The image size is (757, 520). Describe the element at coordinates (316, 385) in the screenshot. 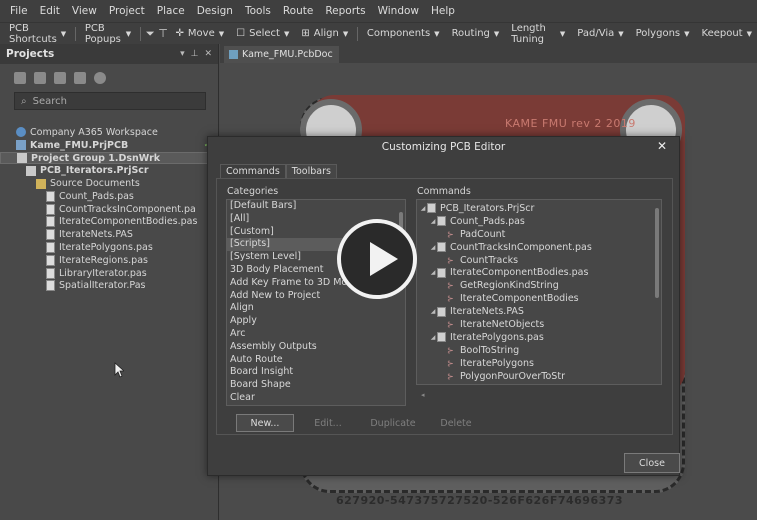

I see `list-item: Board Shape` at that location.